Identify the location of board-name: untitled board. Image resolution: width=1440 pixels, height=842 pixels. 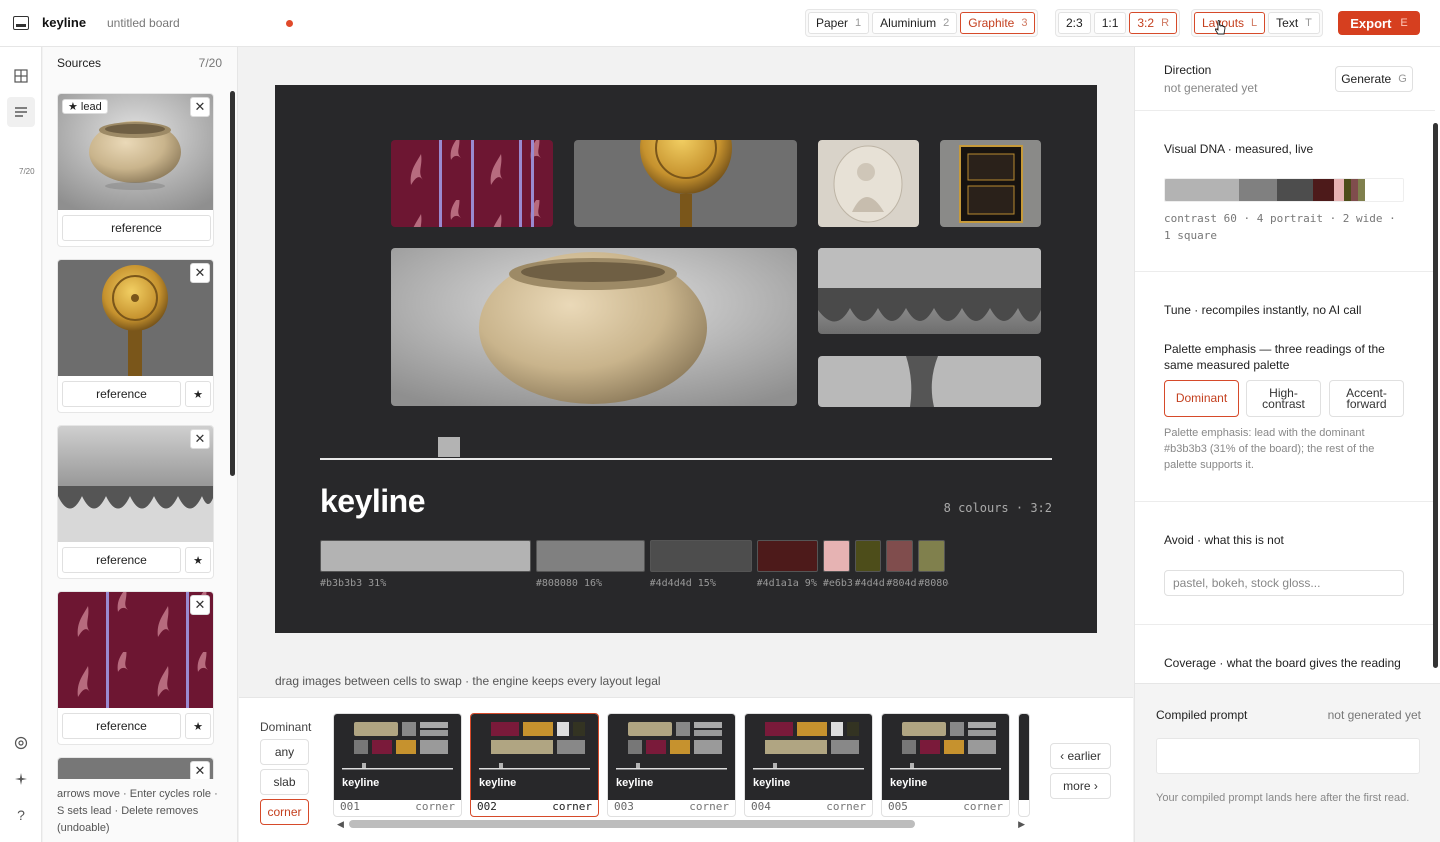
(143, 23).